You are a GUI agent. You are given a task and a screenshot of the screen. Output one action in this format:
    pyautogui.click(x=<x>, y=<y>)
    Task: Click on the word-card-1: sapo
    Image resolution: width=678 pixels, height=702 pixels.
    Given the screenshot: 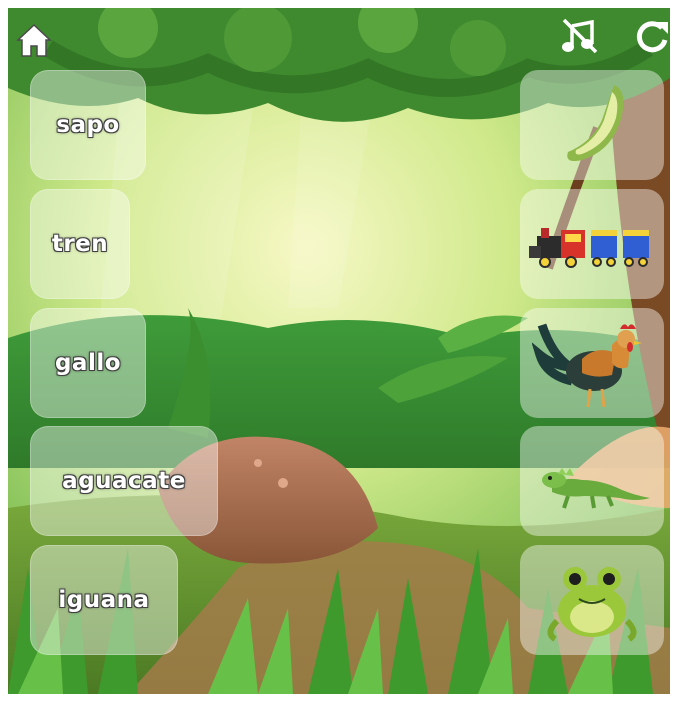 What is the action you would take?
    pyautogui.click(x=88, y=125)
    